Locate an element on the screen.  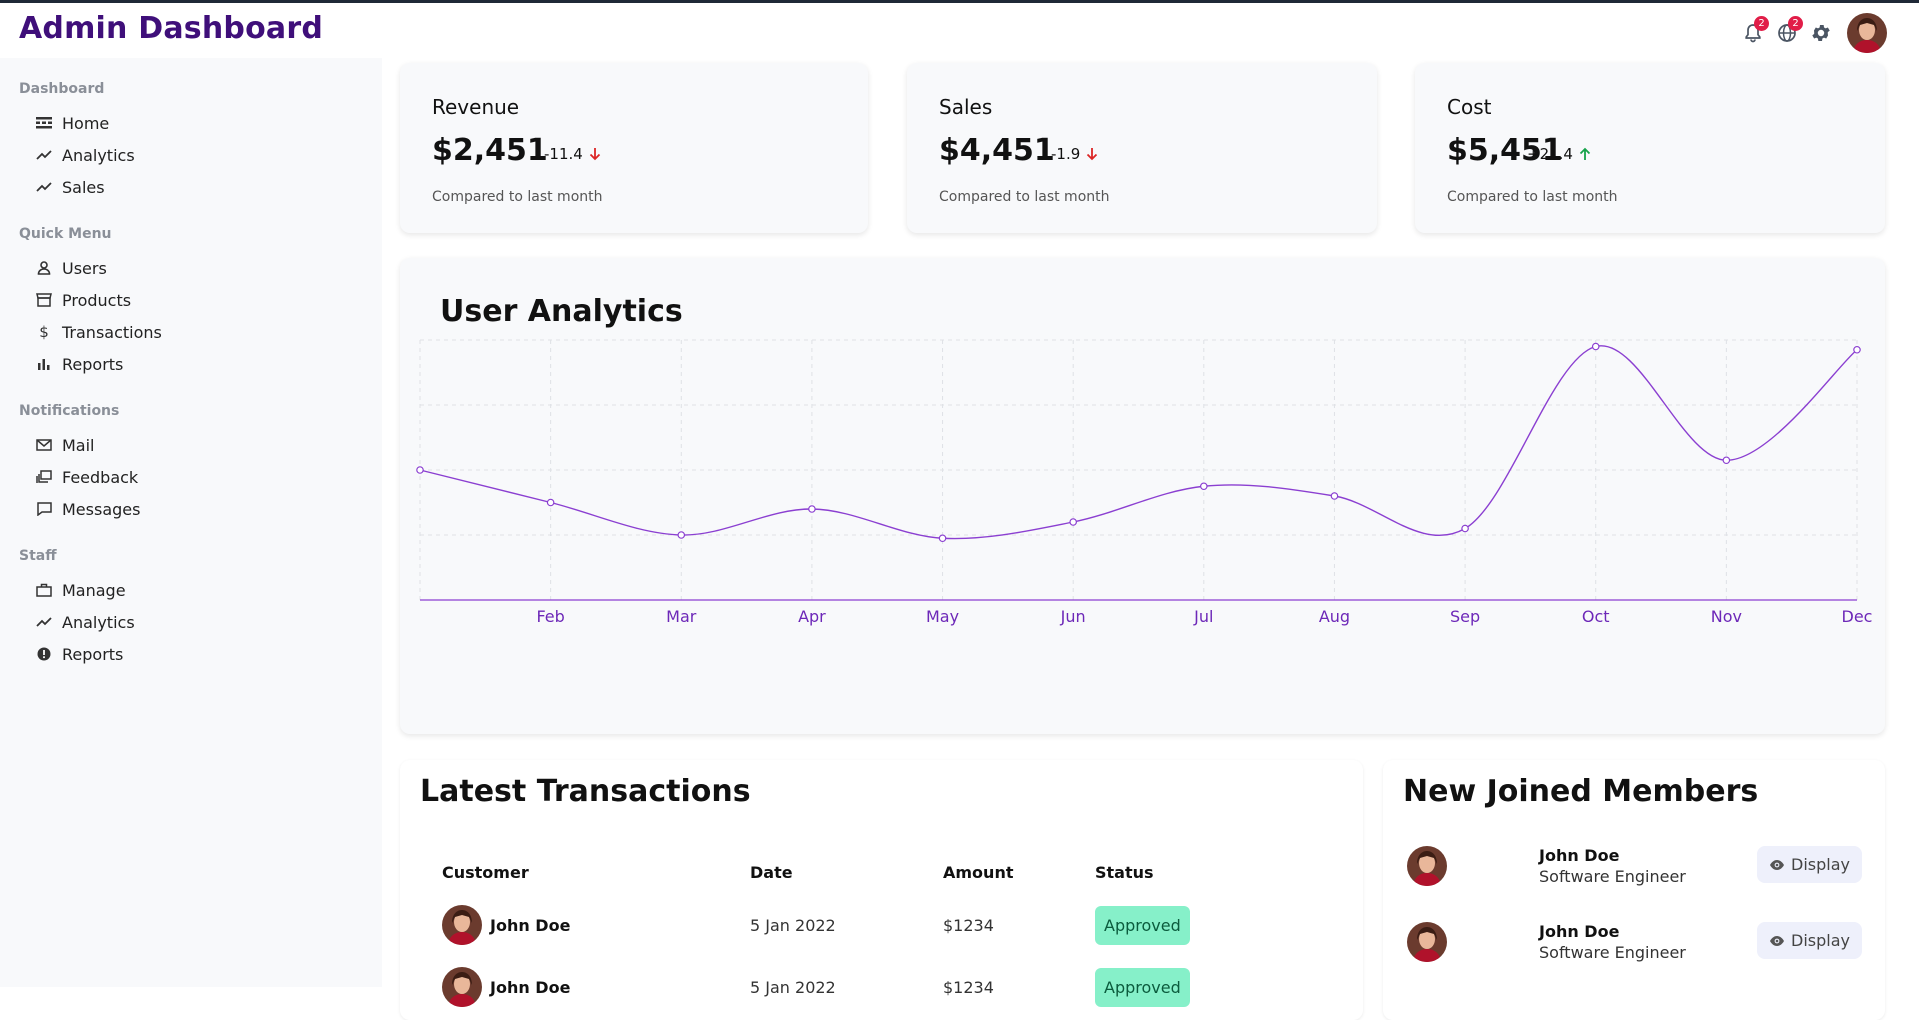
sidebar-item-manage: Manage is located at coordinates (200, 590).